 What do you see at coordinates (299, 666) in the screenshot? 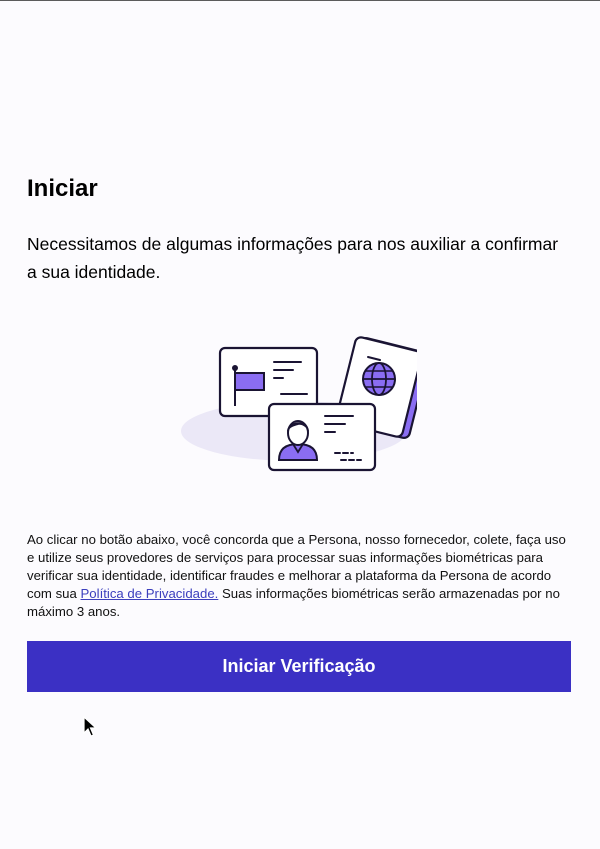
I see `start-verification-button: Iniciar Verificação` at bounding box center [299, 666].